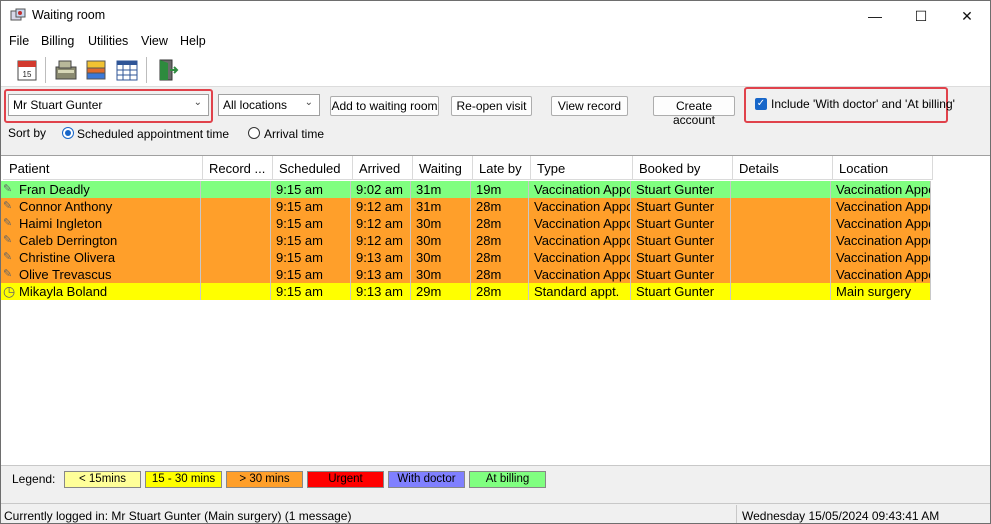 The height and width of the screenshot is (524, 991). Describe the element at coordinates (294, 134) in the screenshot. I see `sort-arrival-label: Arrival time` at that location.